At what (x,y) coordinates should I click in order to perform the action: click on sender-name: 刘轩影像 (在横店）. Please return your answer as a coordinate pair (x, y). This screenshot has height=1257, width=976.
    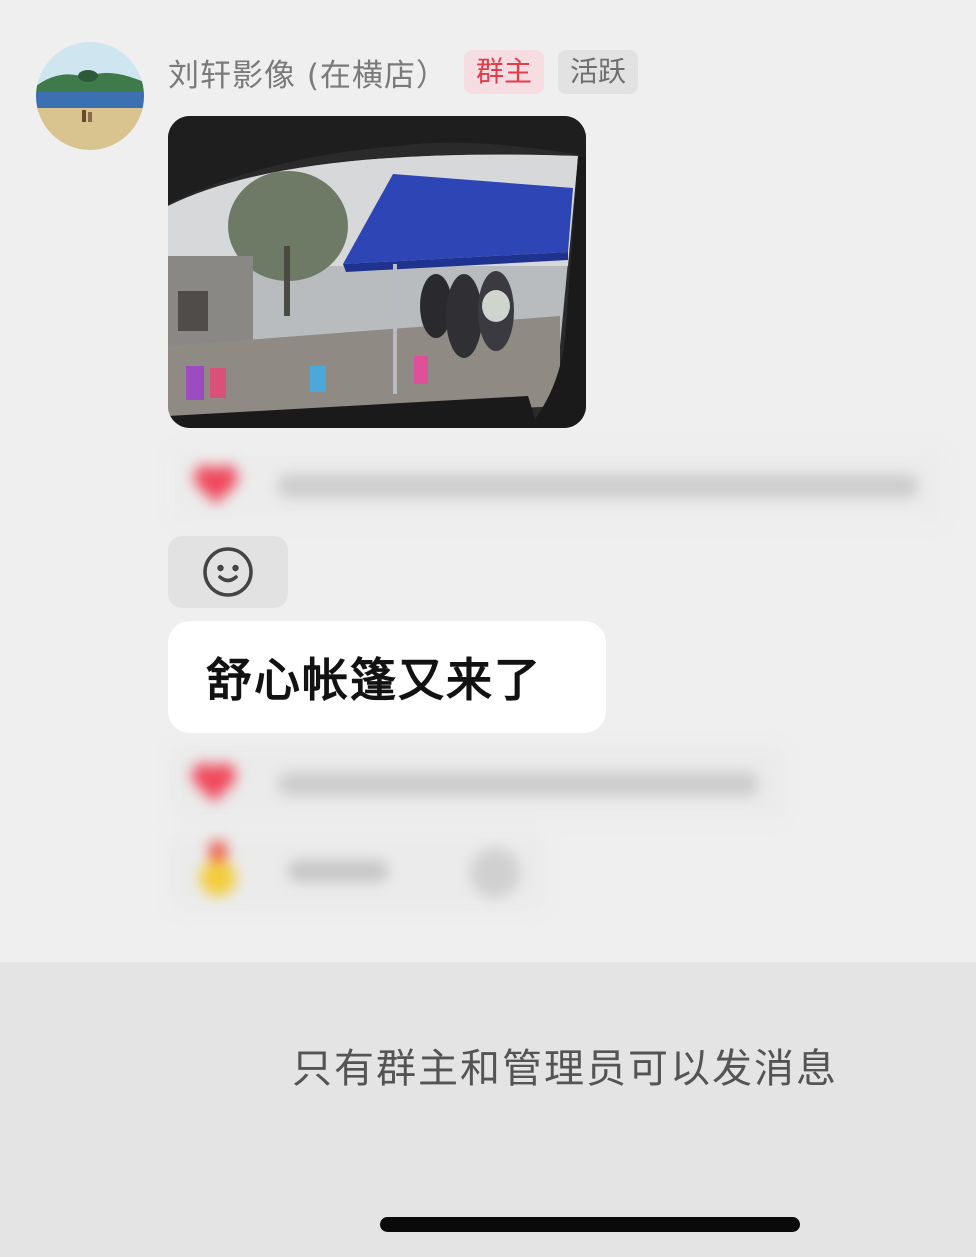
    Looking at the image, I should click on (308, 72).